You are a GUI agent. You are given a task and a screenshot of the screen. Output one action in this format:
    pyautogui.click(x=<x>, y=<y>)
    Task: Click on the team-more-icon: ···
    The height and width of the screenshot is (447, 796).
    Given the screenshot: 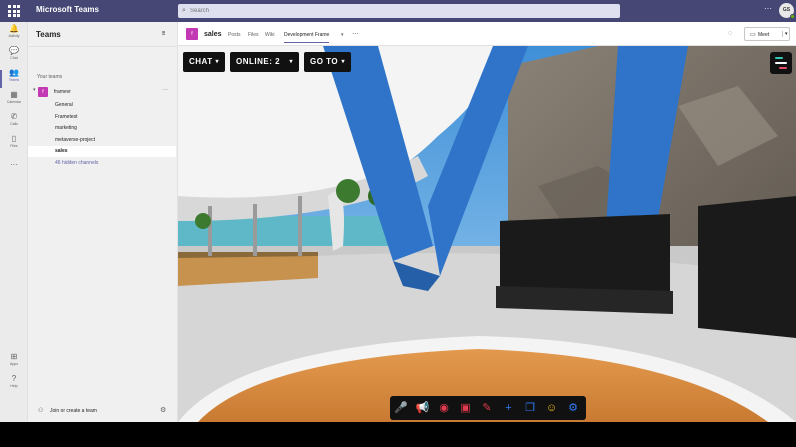 What is the action you would take?
    pyautogui.click(x=165, y=90)
    